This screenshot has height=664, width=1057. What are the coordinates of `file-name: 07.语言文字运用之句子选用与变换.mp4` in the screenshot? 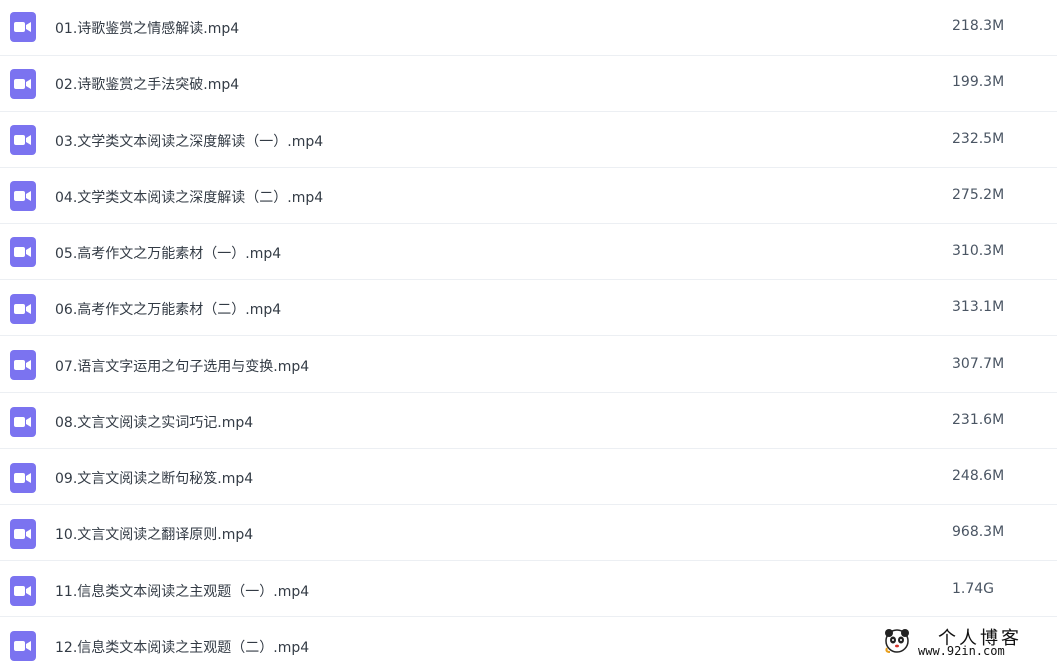 It's located at (182, 366).